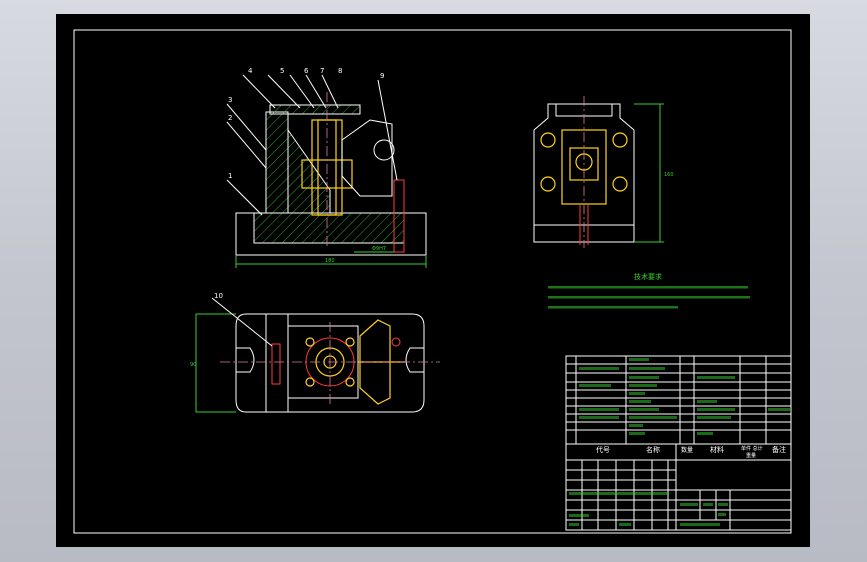 This screenshot has height=562, width=867. What do you see at coordinates (193, 365) in the screenshot?
I see `svg-text: 90` at bounding box center [193, 365].